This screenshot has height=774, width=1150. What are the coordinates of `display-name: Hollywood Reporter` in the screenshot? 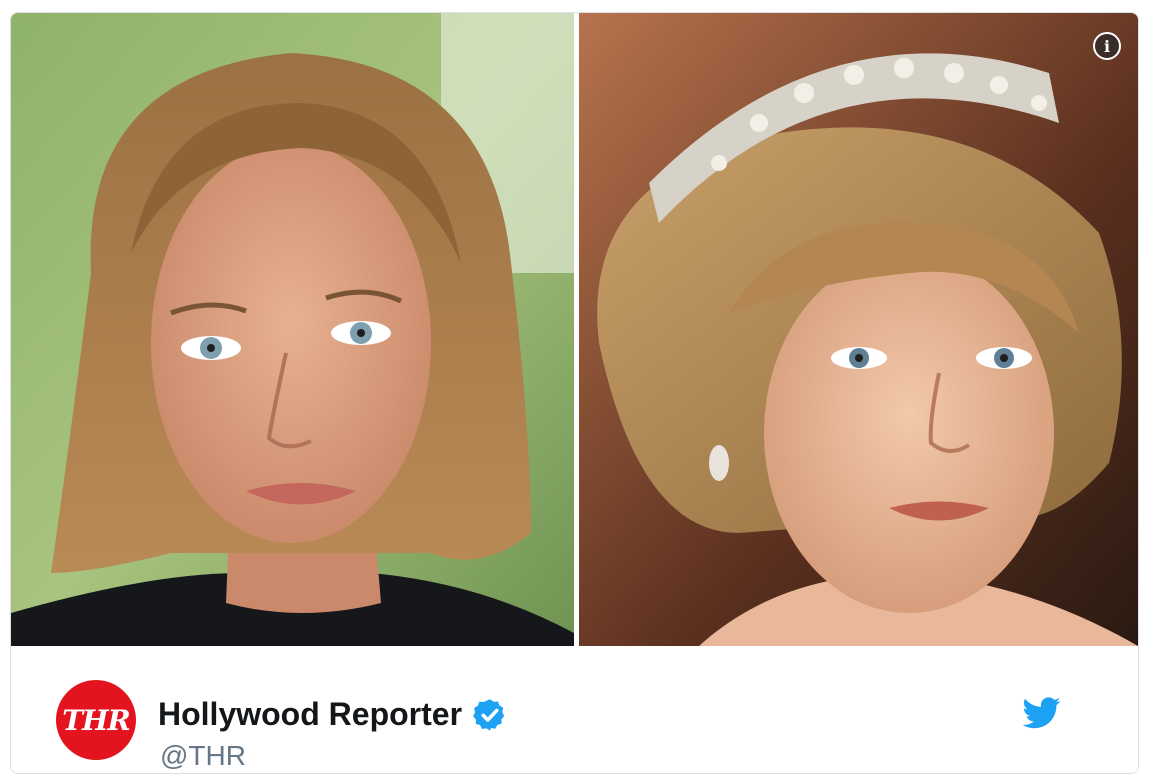 It's located at (333, 714).